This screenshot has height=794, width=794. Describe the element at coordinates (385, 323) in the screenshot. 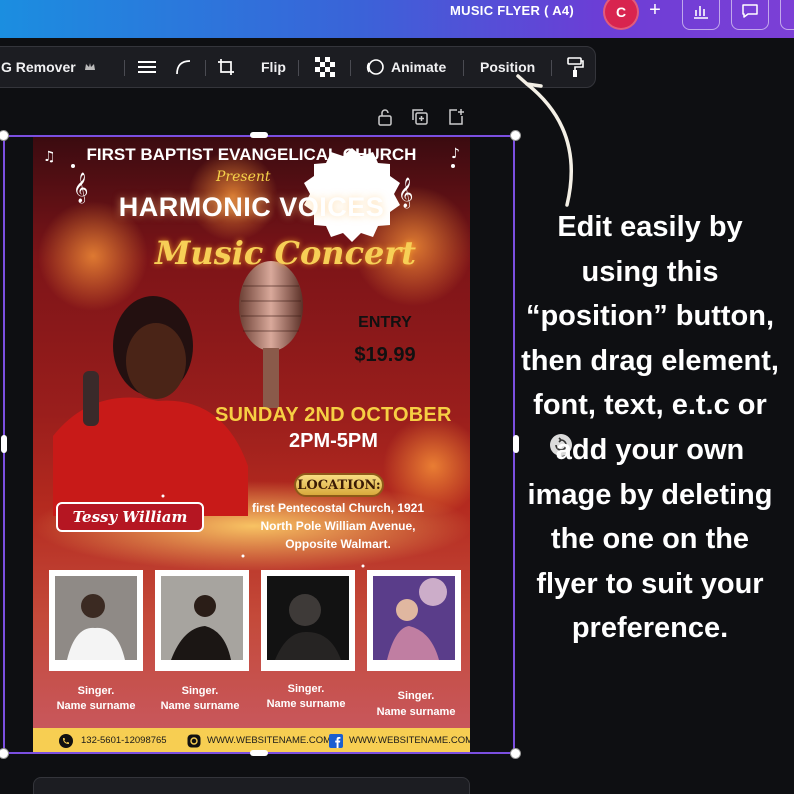

I see `entry-label: ENTRY` at that location.